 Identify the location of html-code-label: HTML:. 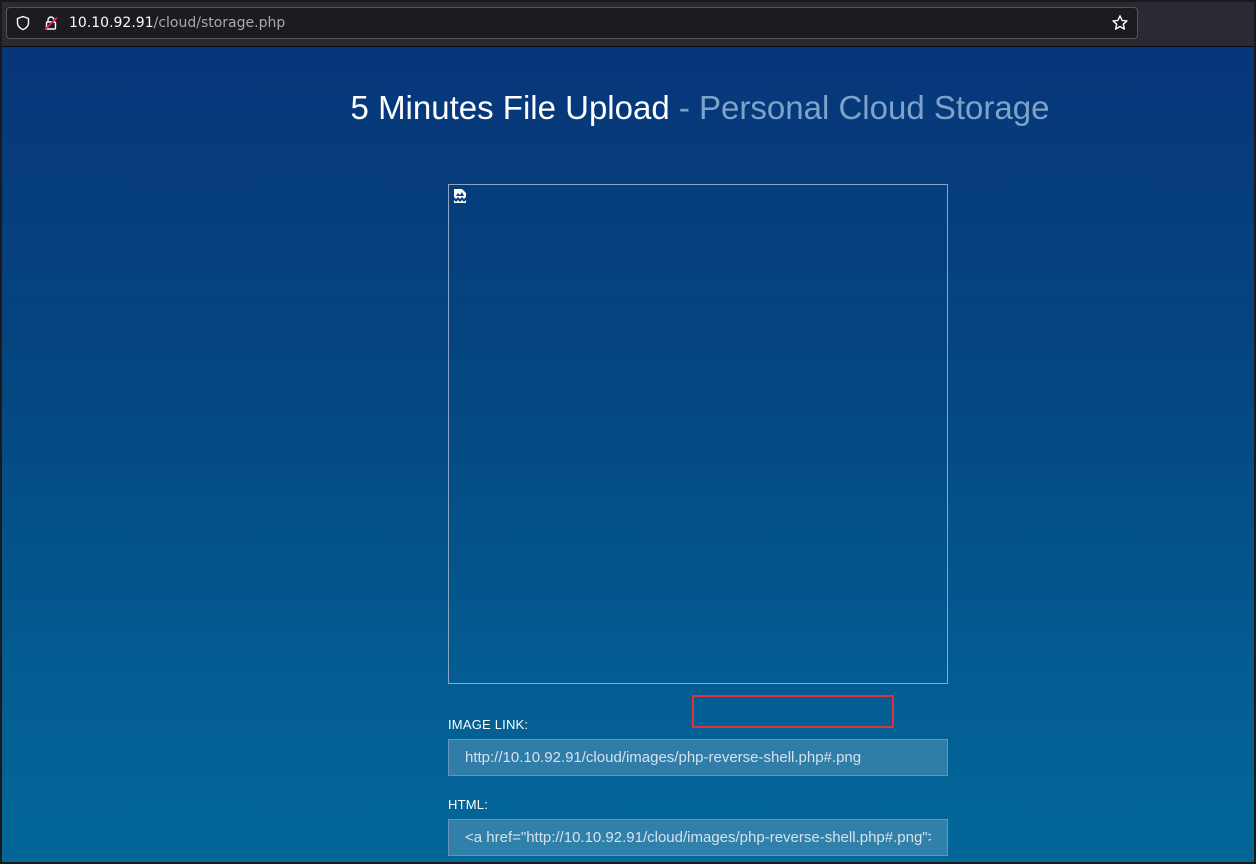
(468, 804).